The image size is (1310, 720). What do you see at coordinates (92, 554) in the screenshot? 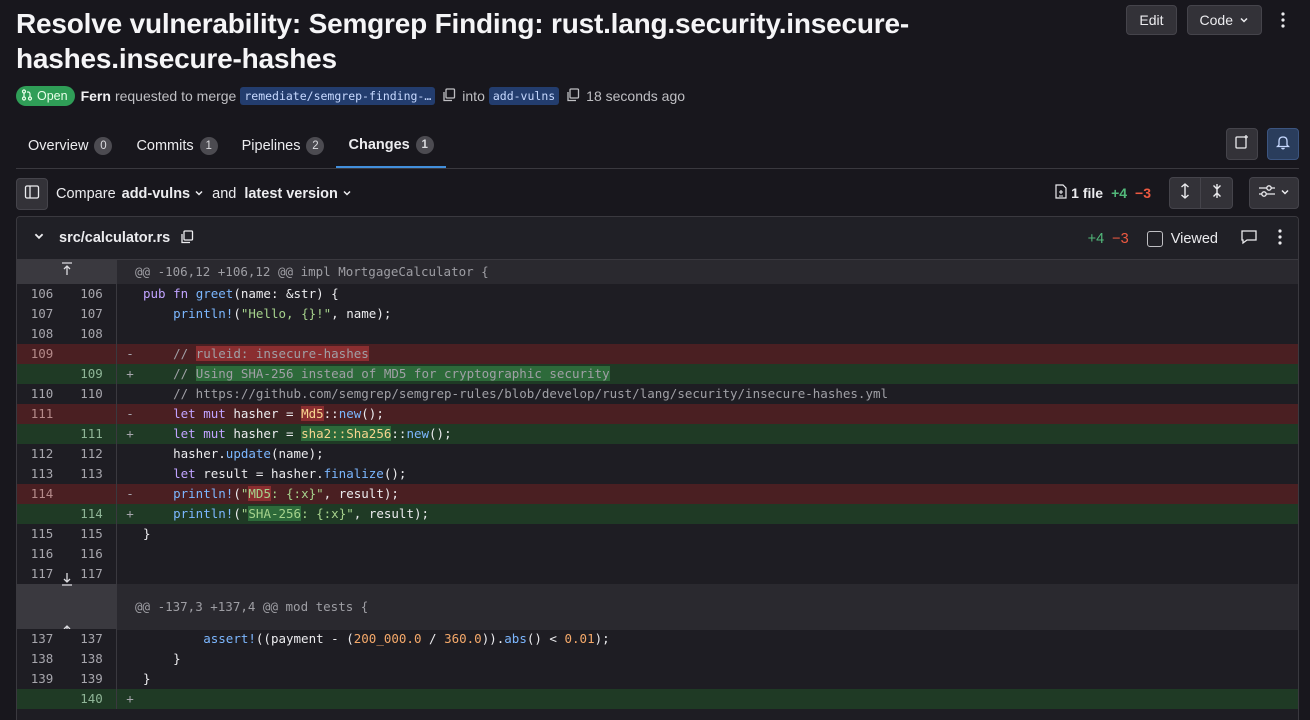
I see `new-line-number: 116` at bounding box center [92, 554].